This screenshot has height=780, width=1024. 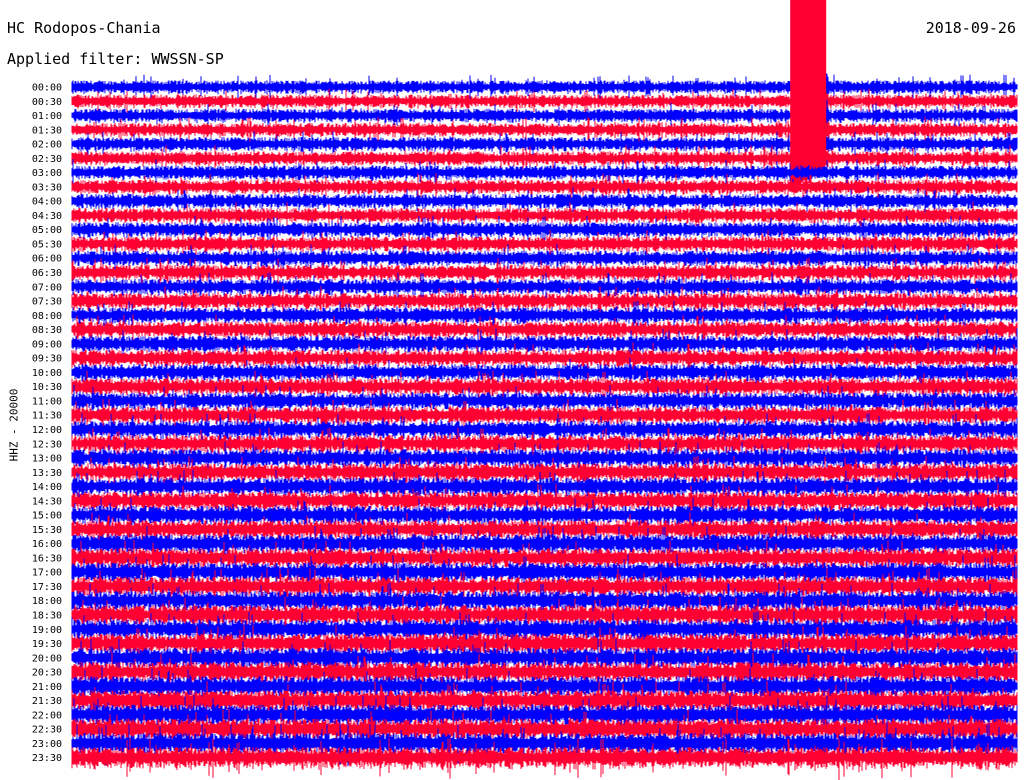 What do you see at coordinates (47, 673) in the screenshot?
I see `time-tick-label: 20:30` at bounding box center [47, 673].